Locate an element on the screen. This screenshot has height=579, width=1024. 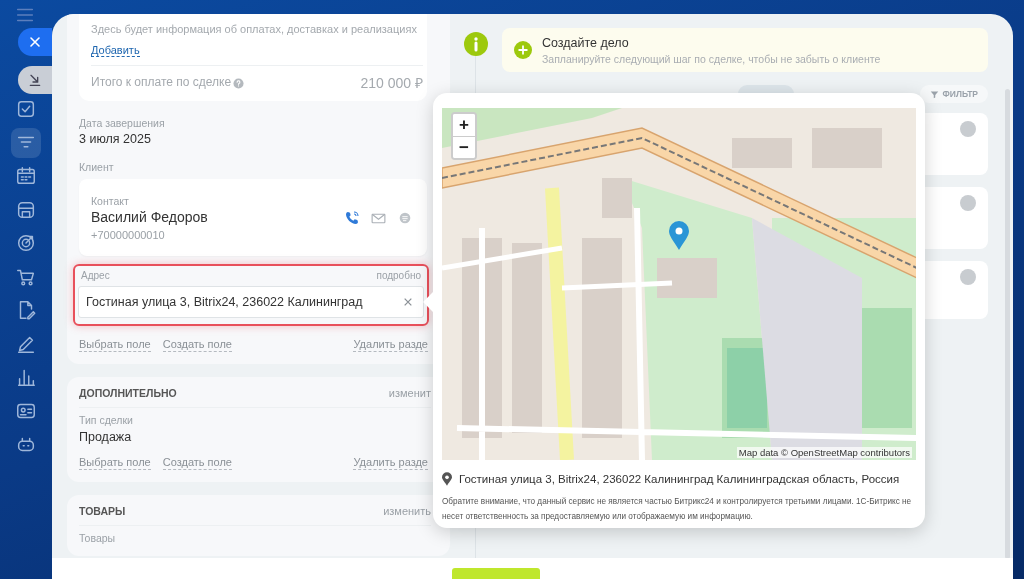
zoom-out-button: − is located at coordinates (464, 147).